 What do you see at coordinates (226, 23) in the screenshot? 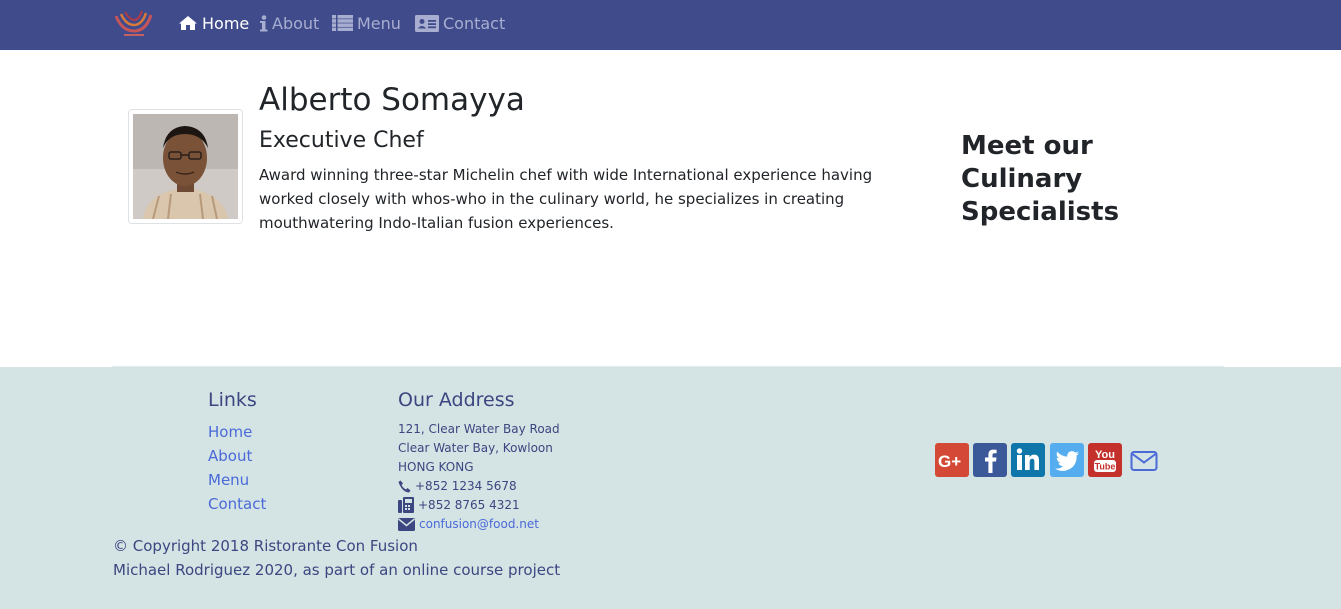
I see `nav-home-label: Home` at bounding box center [226, 23].